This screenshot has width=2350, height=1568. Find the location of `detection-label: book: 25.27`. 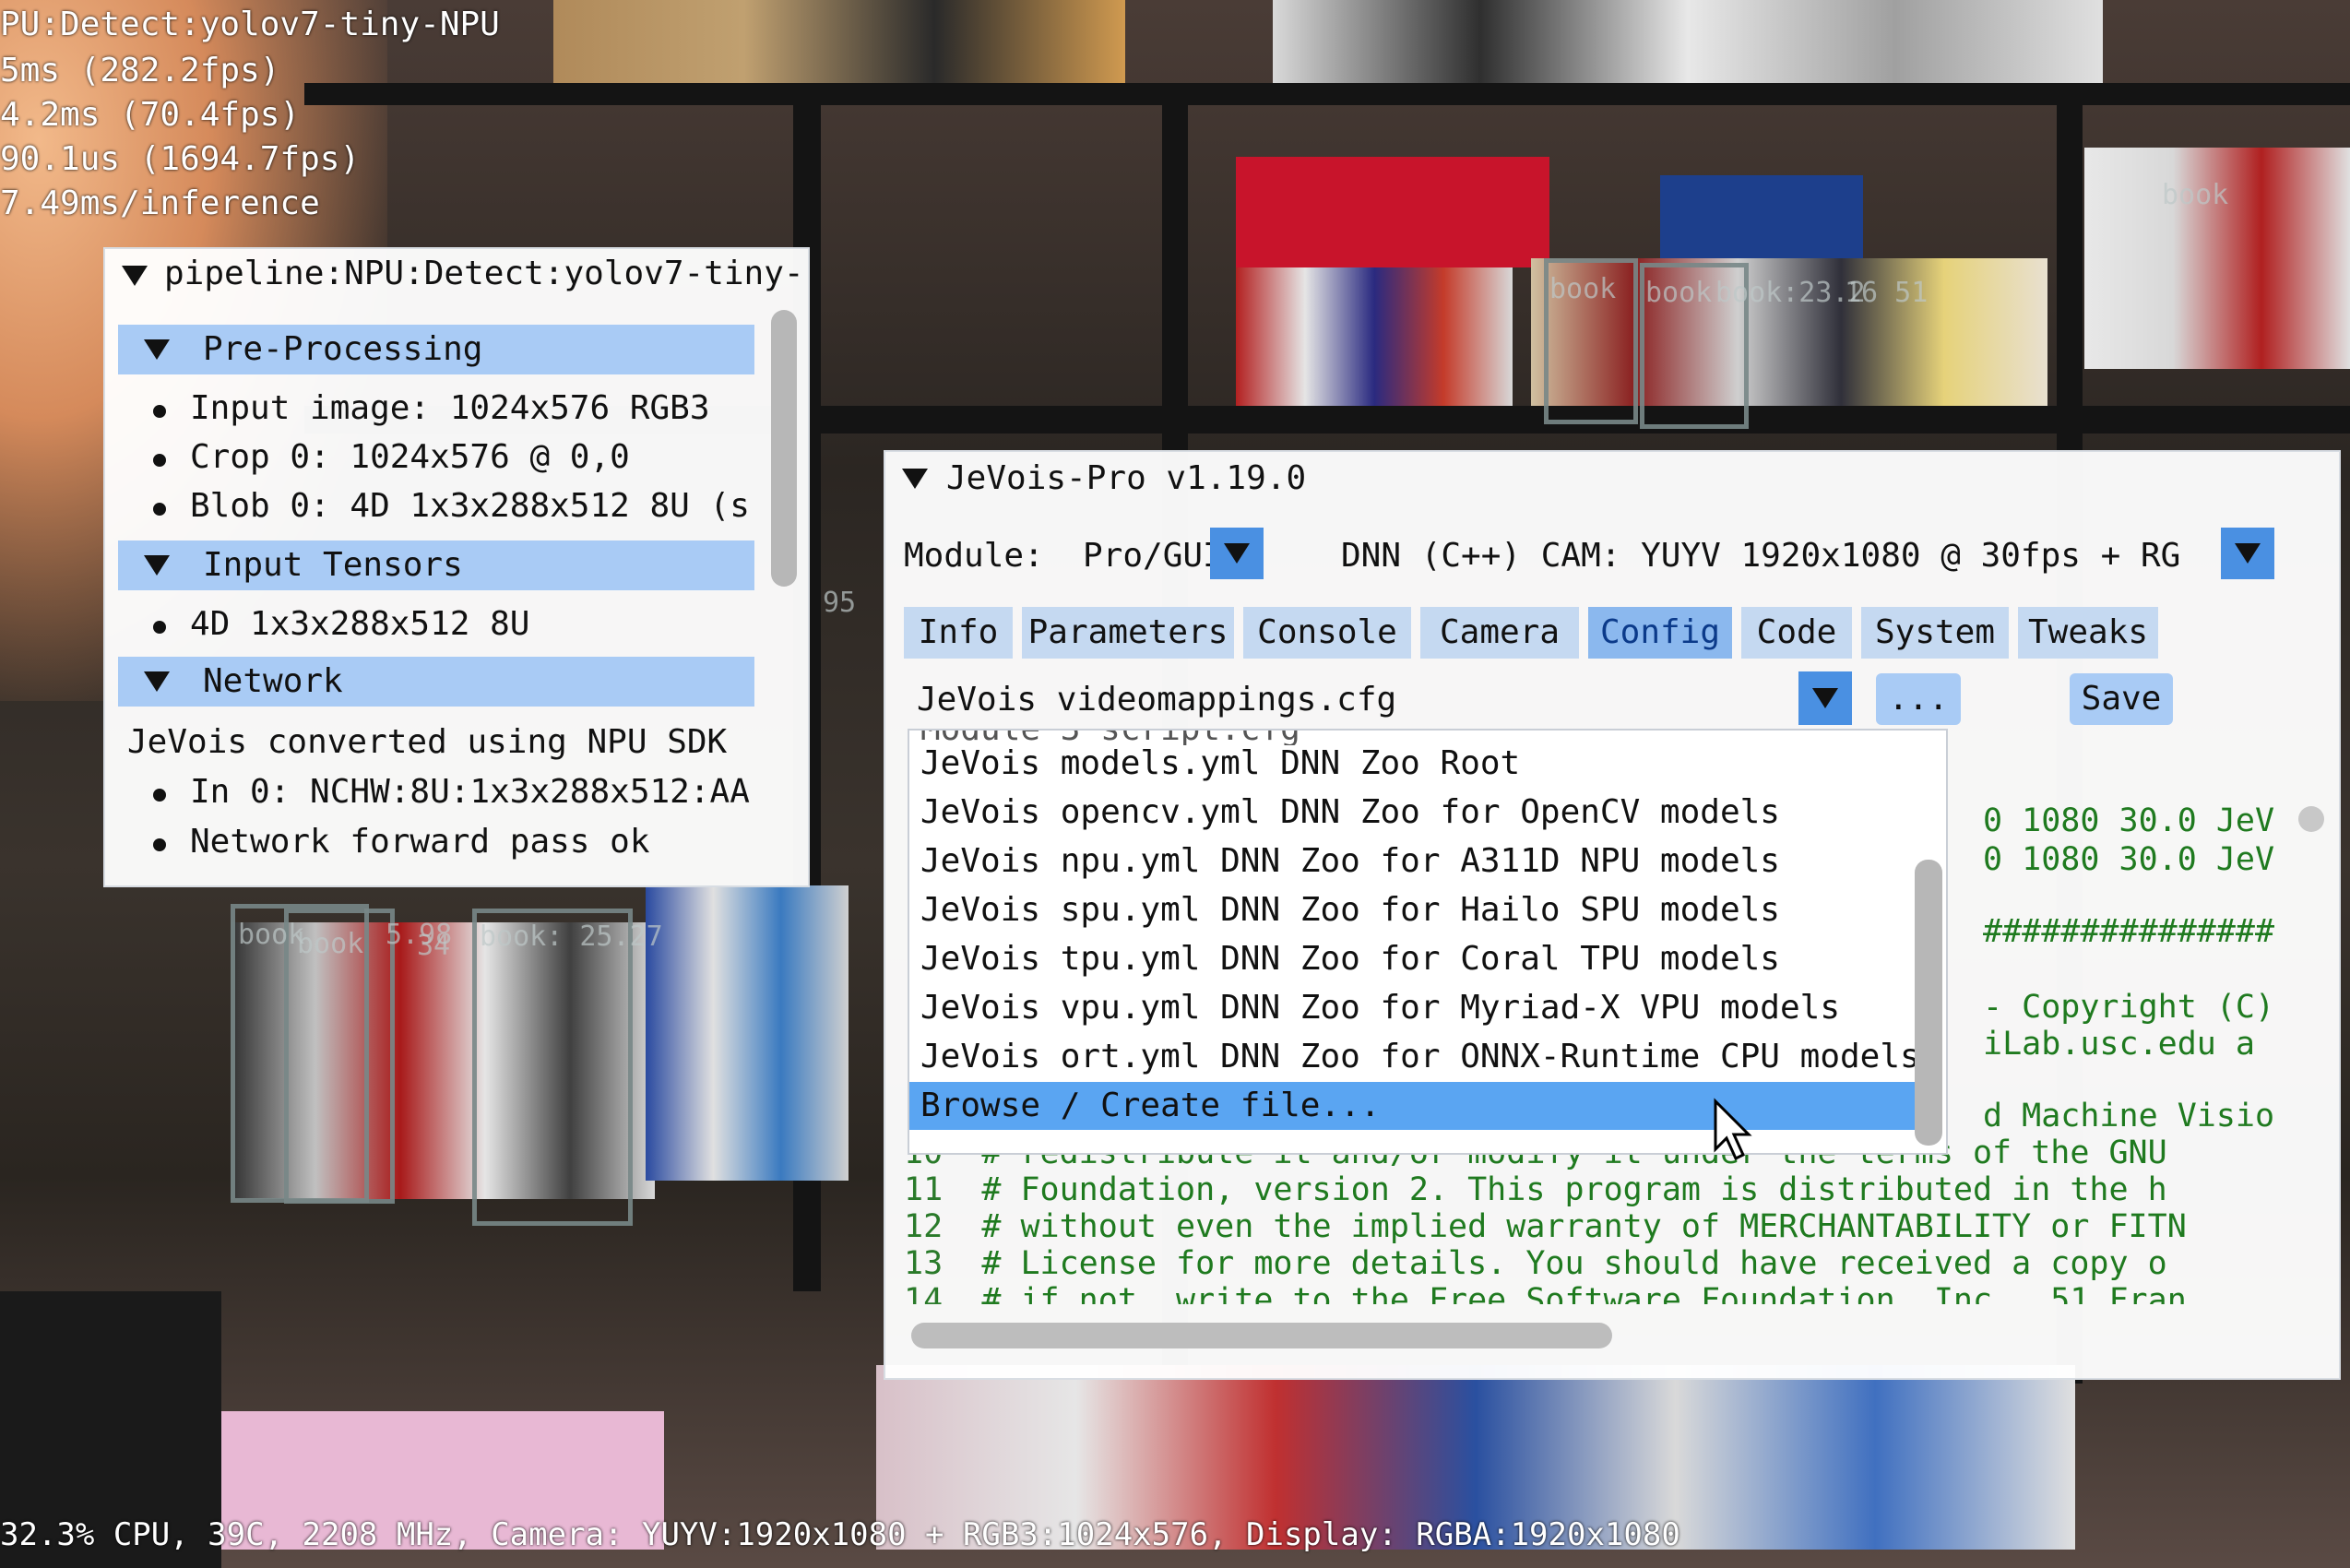

detection-label: book: 25.27 is located at coordinates (571, 937).